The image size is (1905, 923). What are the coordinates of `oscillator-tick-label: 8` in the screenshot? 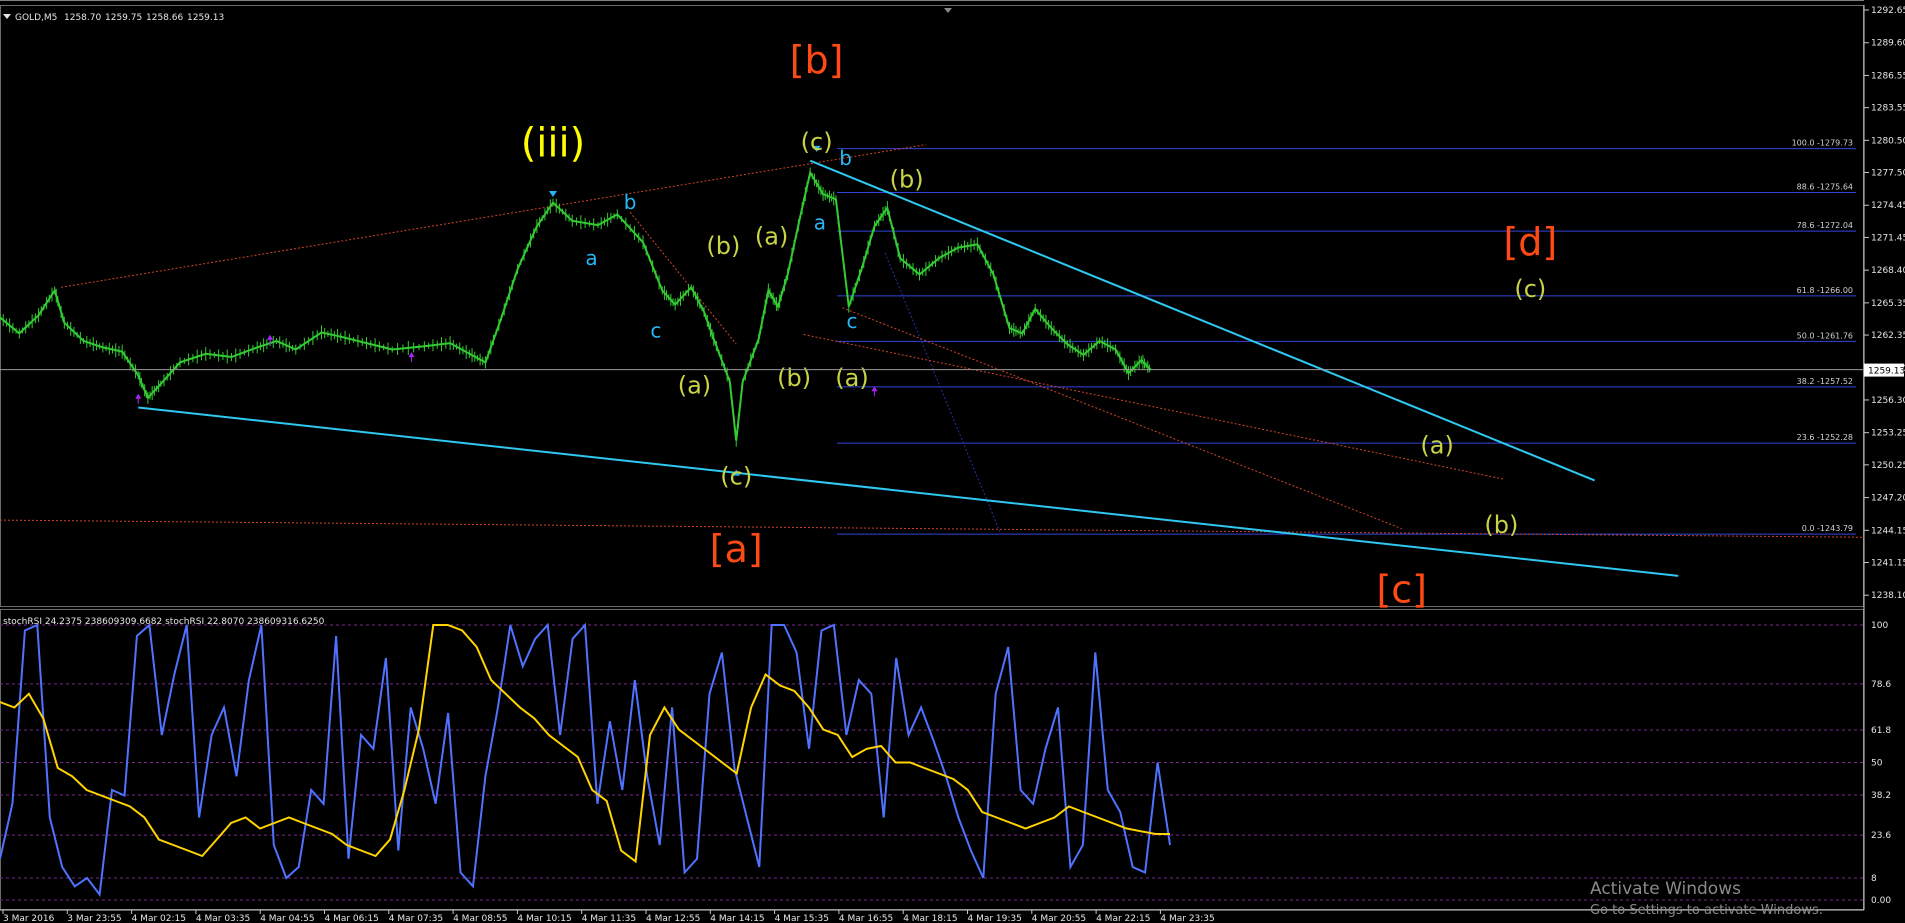 It's located at (1874, 879).